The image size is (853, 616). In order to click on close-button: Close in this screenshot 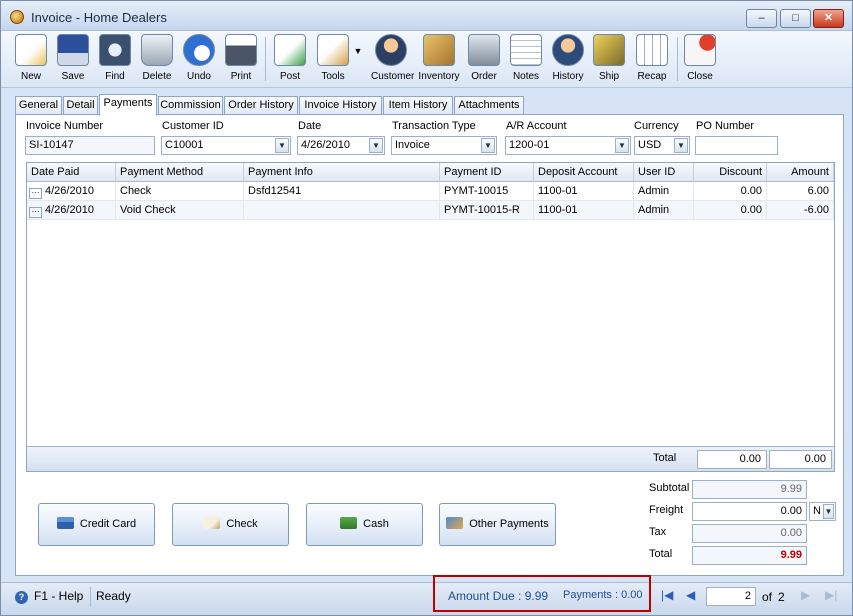, I will do `click(700, 60)`.